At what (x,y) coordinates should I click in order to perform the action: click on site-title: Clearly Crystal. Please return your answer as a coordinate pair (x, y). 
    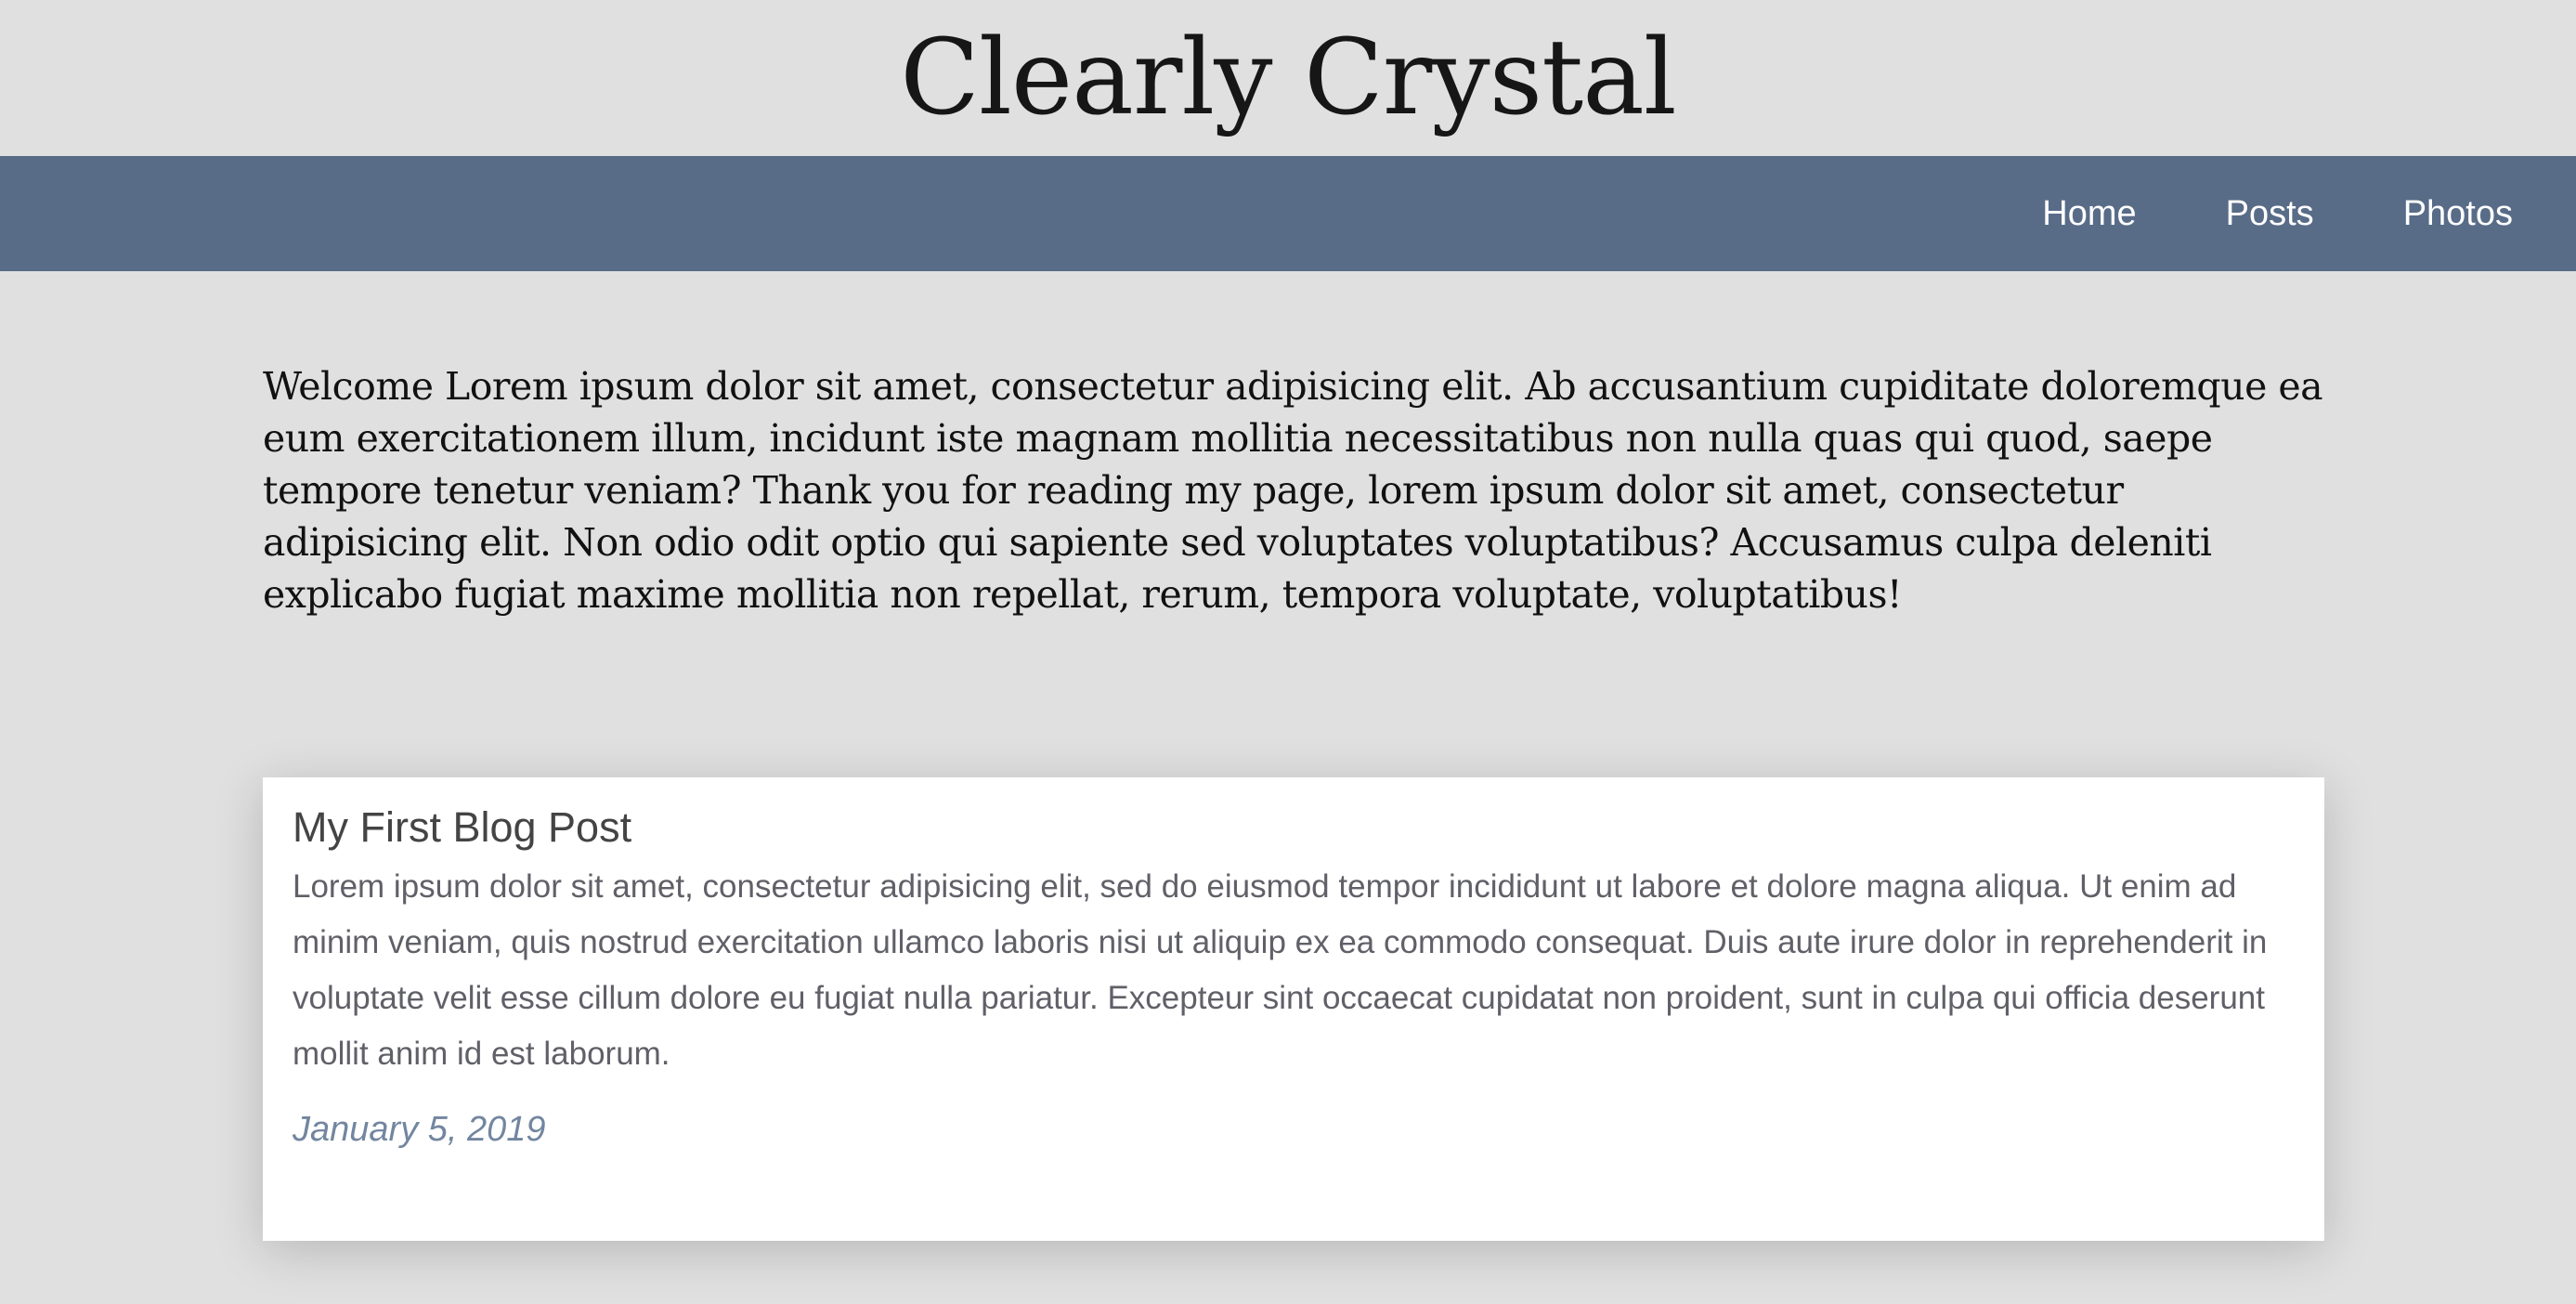
    Looking at the image, I should click on (1288, 78).